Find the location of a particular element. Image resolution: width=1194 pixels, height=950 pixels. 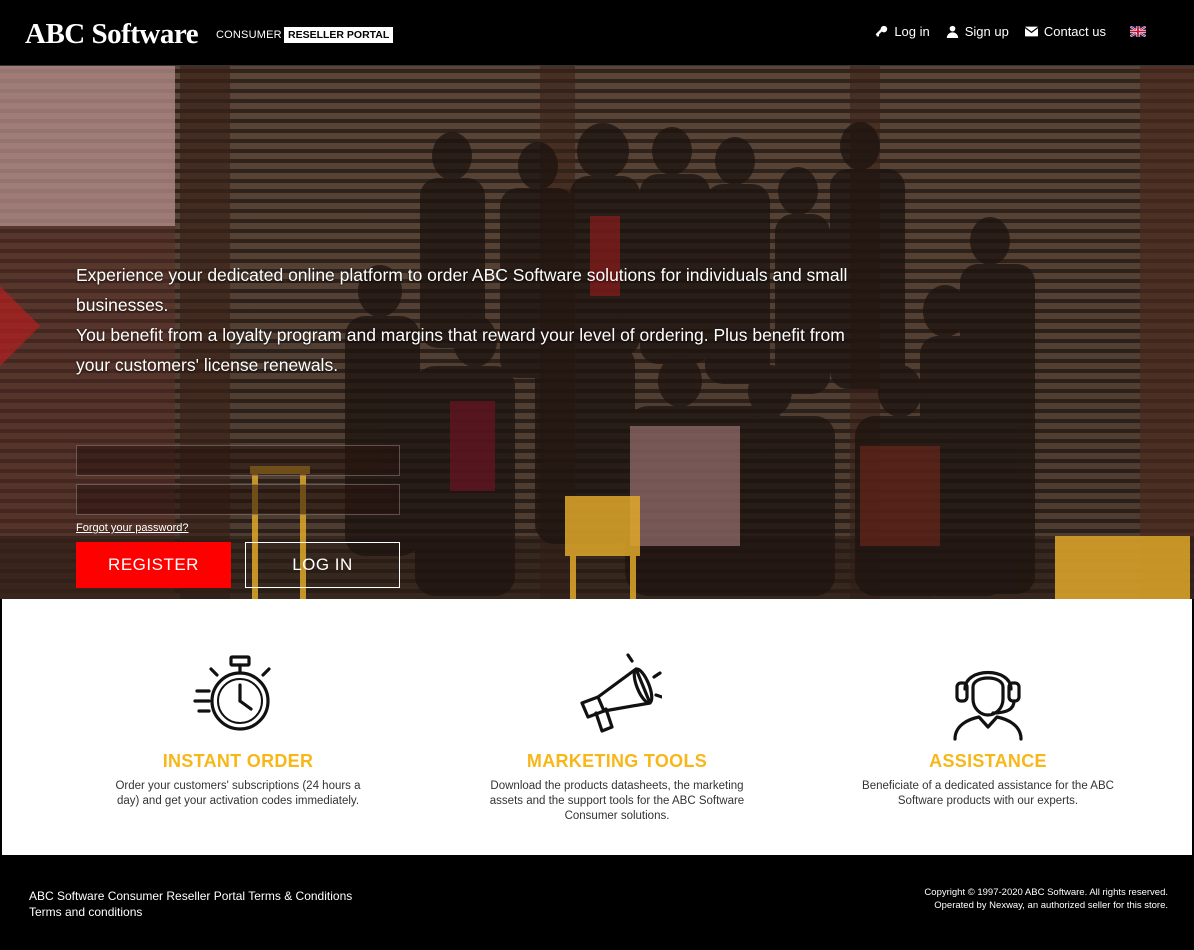

brand-badge: RESELLER PORTAL is located at coordinates (339, 35).